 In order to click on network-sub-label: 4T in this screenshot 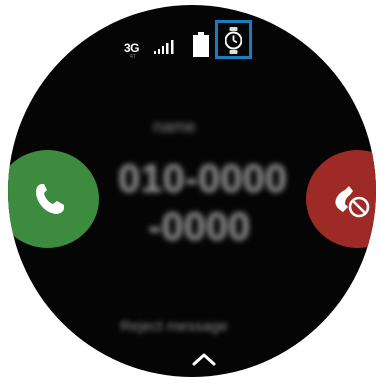, I will do `click(133, 57)`.